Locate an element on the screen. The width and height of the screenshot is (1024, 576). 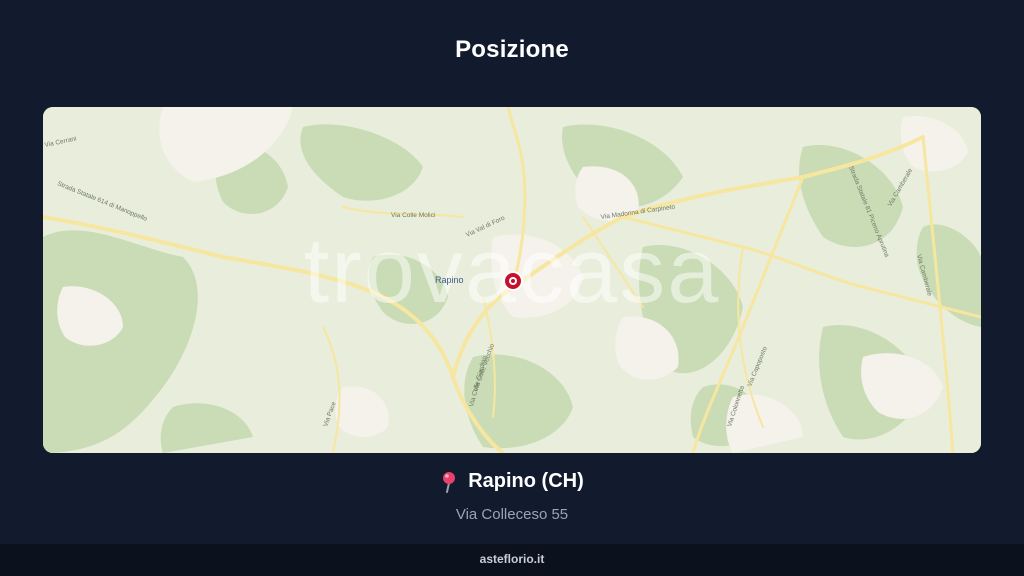
location-info: Rapino (CH) Via Colleceso 55 is located at coordinates (512, 496).